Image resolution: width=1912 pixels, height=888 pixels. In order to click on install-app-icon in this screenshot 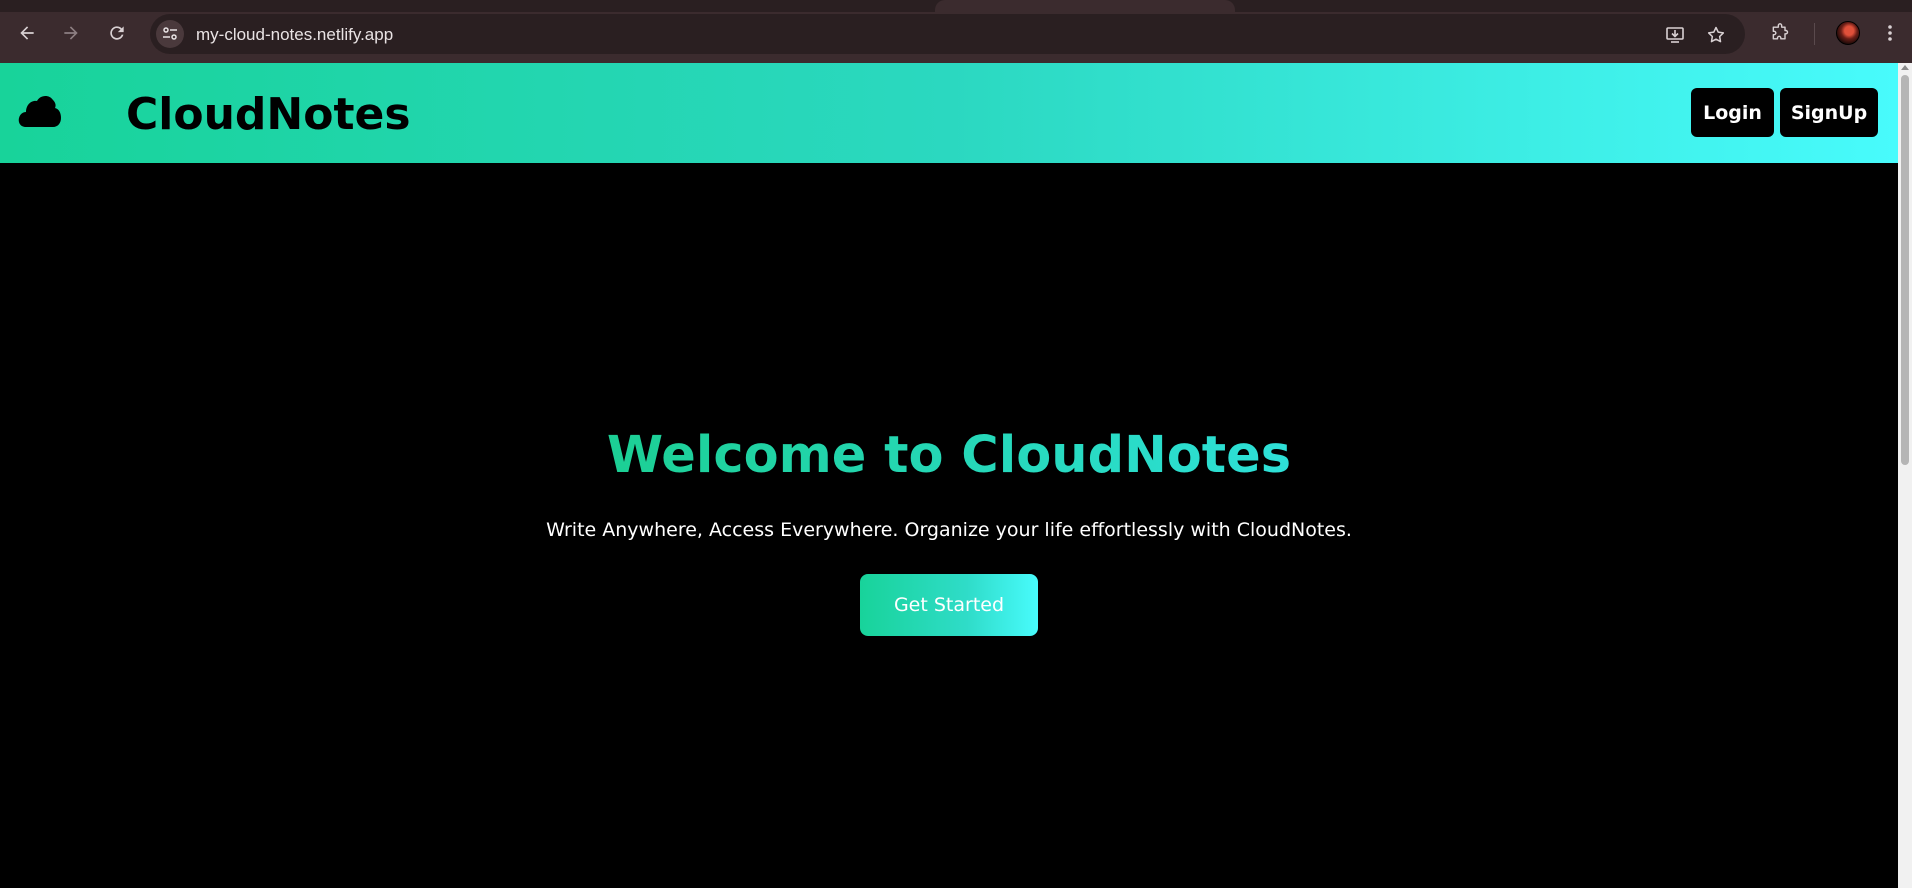, I will do `click(1675, 35)`.